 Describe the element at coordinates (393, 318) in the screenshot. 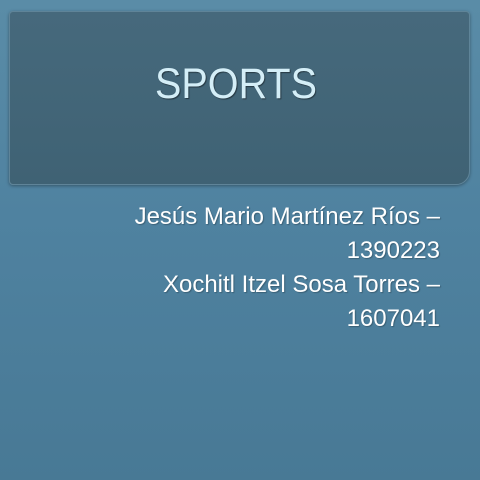

I see `author-id-2: 1607041` at that location.